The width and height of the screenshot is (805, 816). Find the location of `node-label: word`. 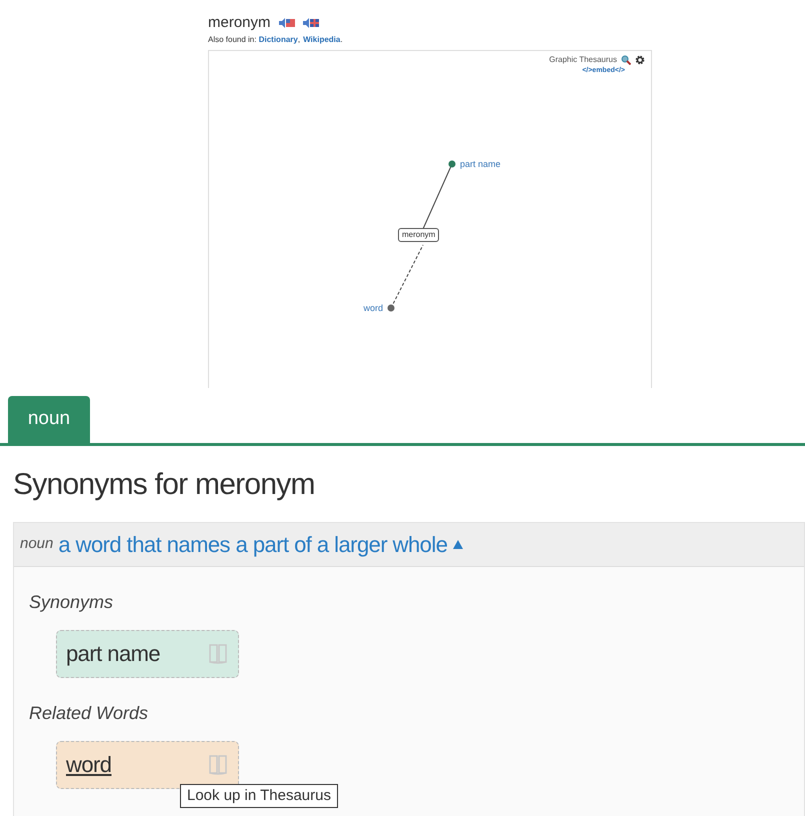

node-label: word is located at coordinates (373, 307).